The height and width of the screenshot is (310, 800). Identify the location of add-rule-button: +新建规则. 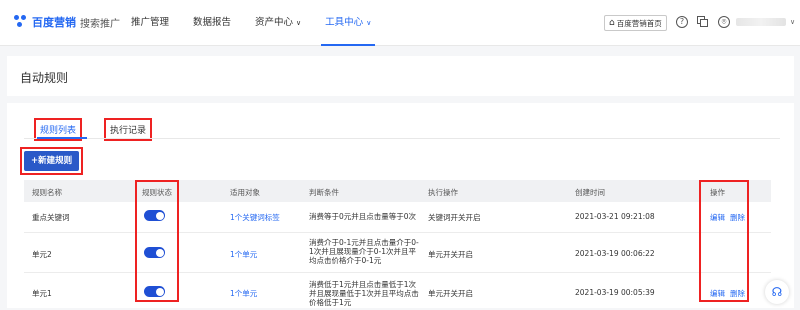
(52, 161).